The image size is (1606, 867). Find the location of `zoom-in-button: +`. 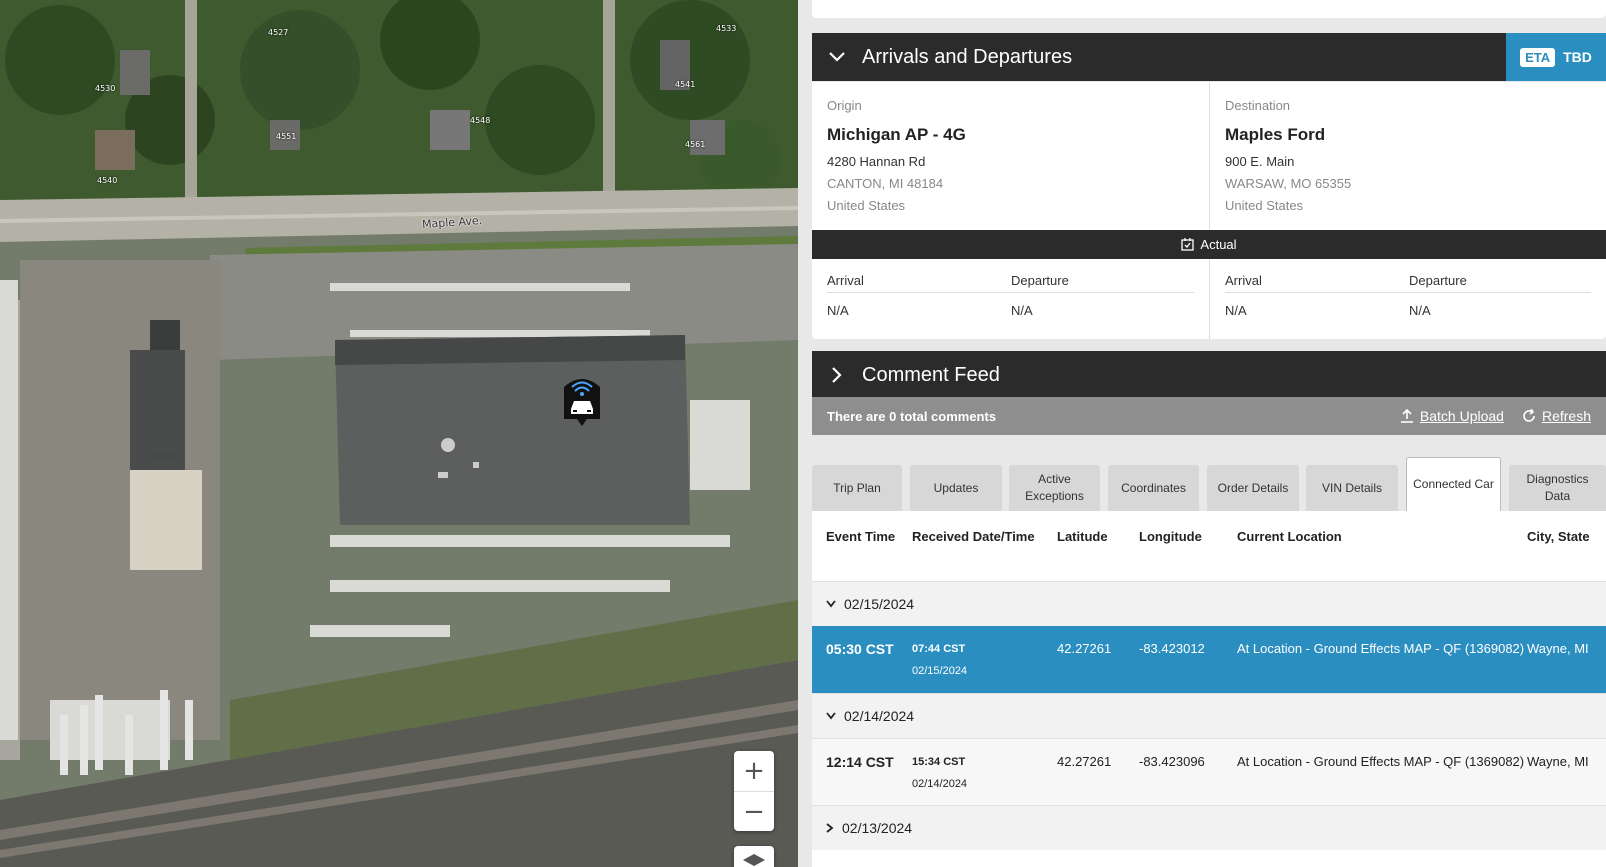

zoom-in-button: + is located at coordinates (754, 771).